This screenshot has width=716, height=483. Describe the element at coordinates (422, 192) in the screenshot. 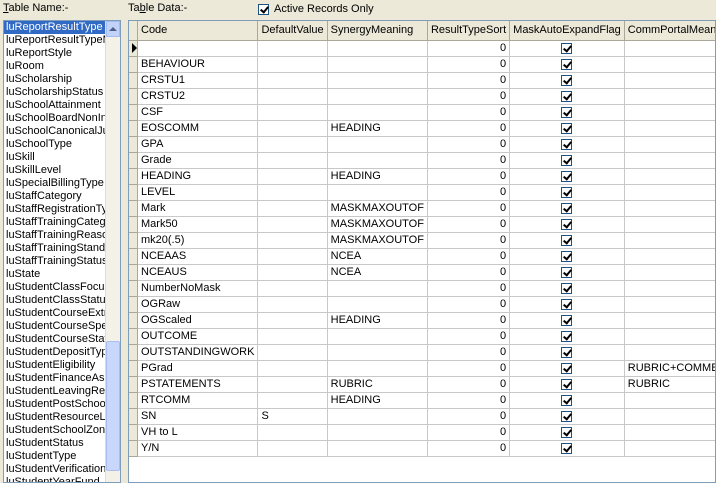

I see `table-row: LEVEL 0` at that location.